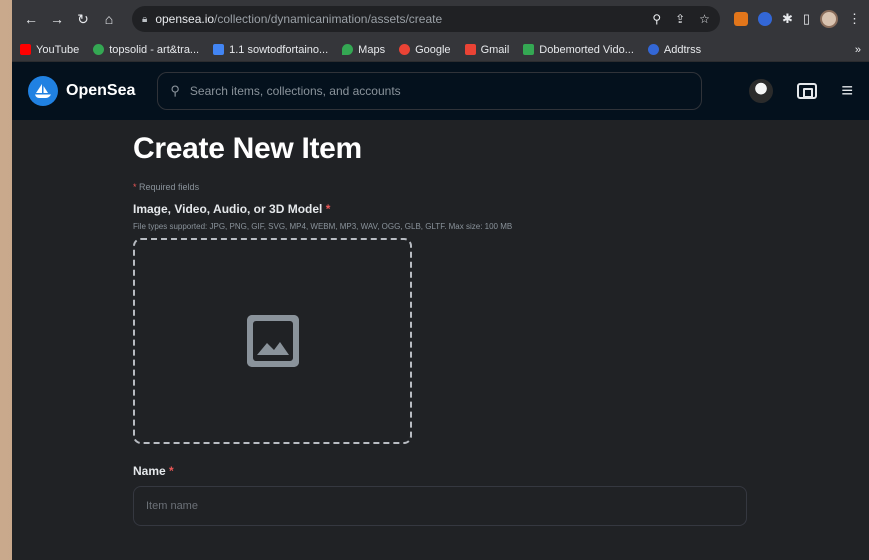 The image size is (869, 560). I want to click on search-bar: ⚲, so click(430, 91).